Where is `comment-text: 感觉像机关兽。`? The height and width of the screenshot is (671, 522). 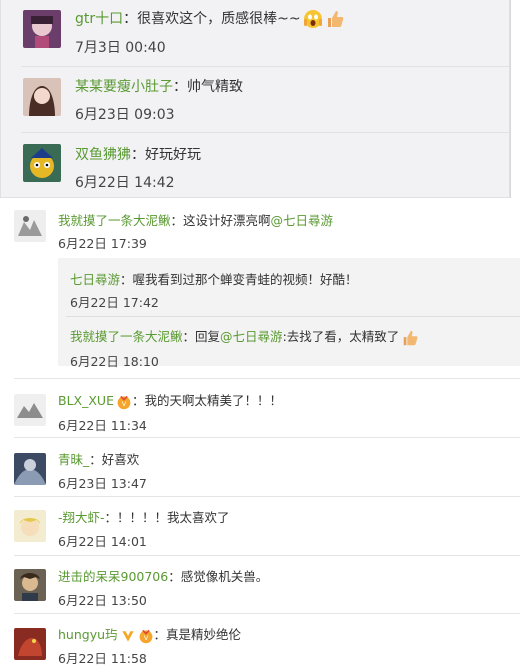 comment-text: 感觉像机关兽。 is located at coordinates (224, 576).